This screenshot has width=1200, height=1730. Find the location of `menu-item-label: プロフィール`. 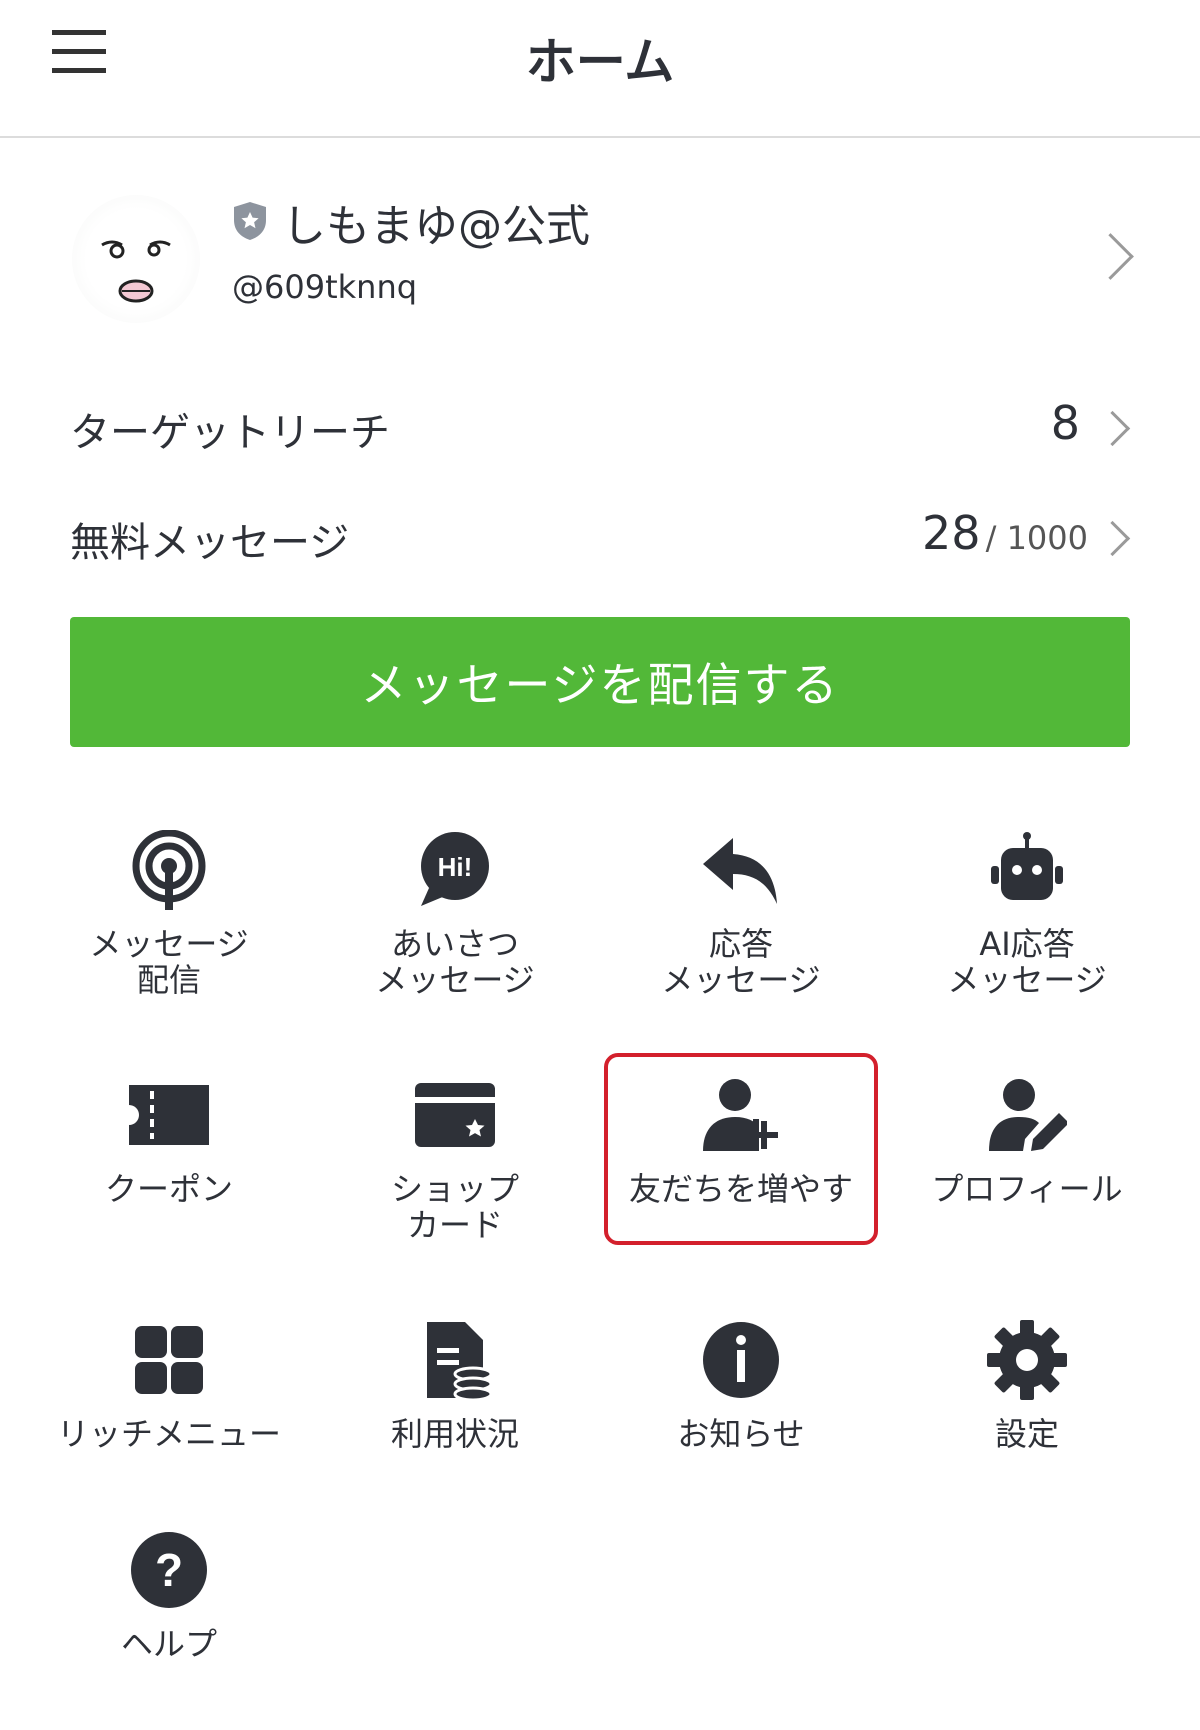

menu-item-label: プロフィール is located at coordinates (1027, 1189).